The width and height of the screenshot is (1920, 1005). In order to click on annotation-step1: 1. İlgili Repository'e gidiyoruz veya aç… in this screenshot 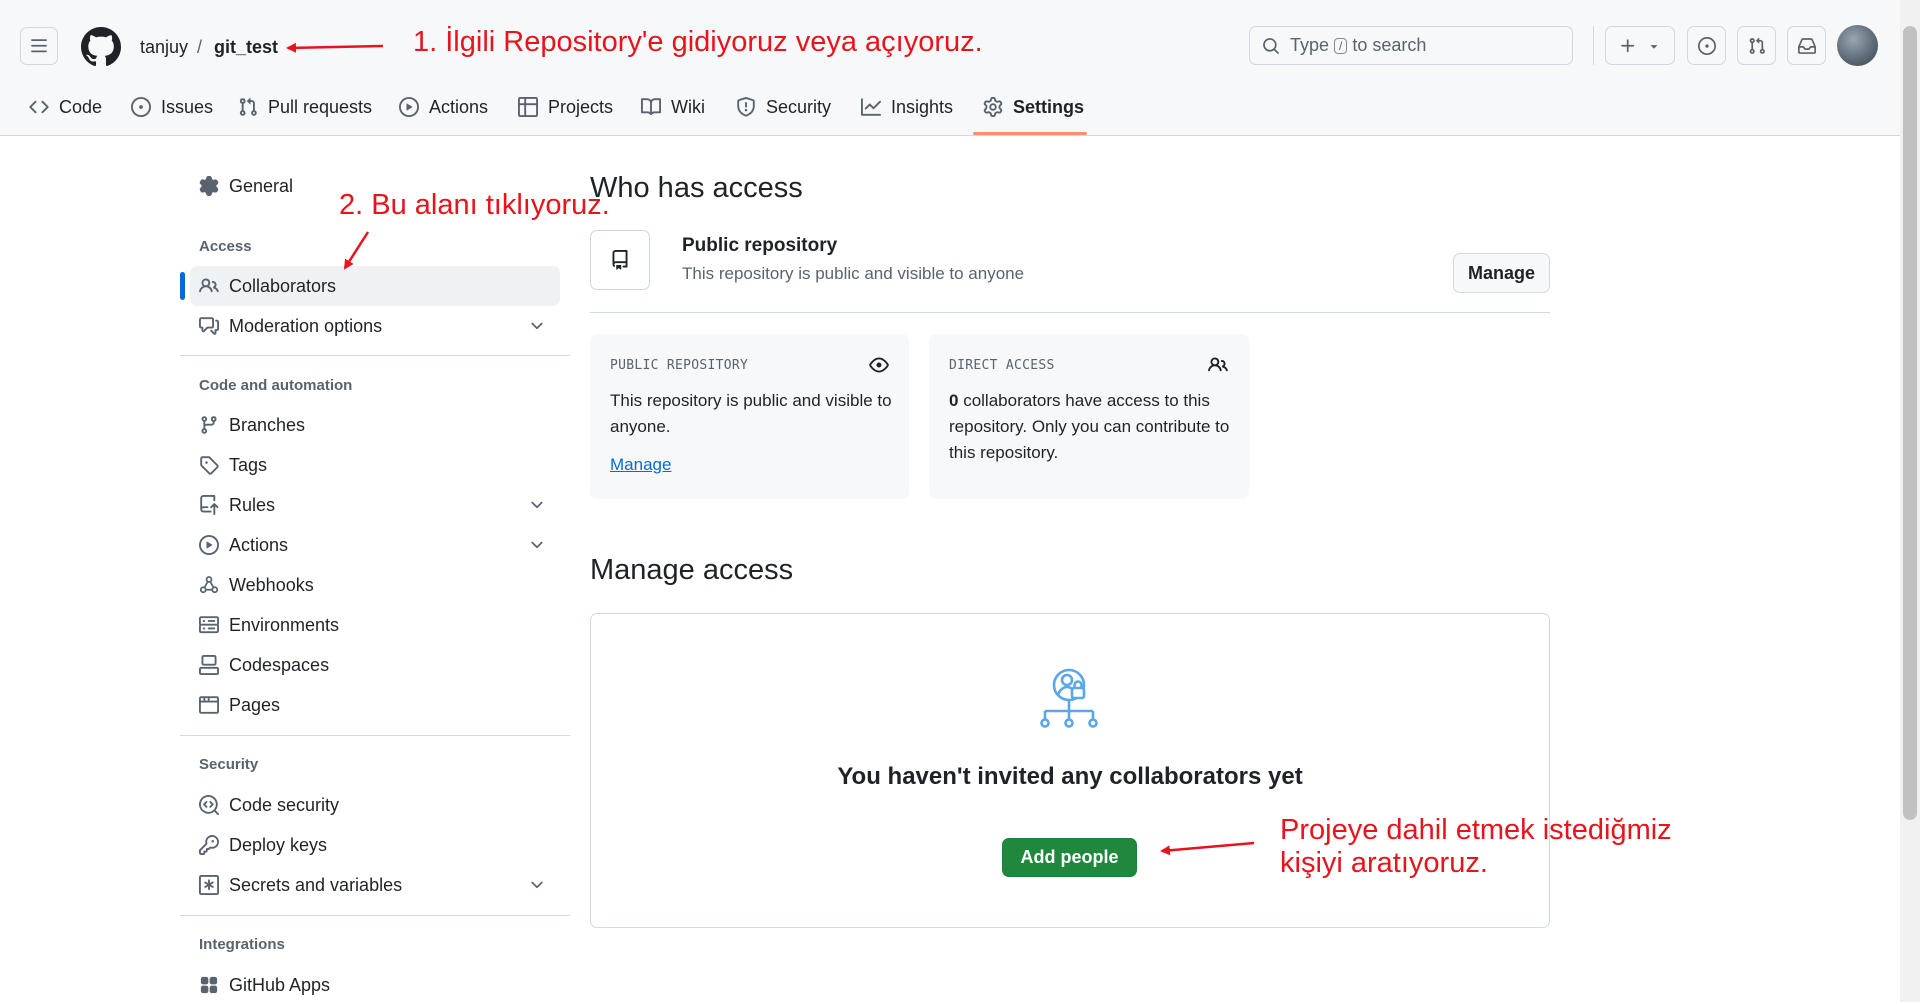, I will do `click(698, 42)`.